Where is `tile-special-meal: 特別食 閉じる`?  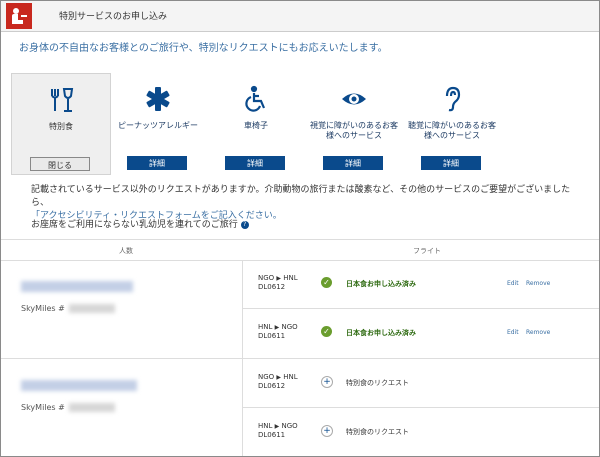
tile-special-meal: 特別食 閉じる is located at coordinates (61, 124).